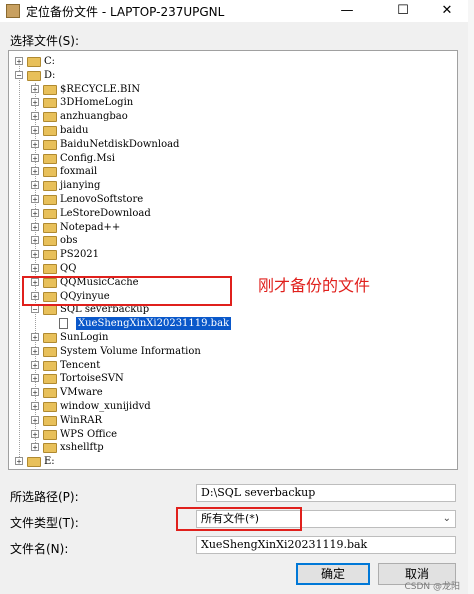  Describe the element at coordinates (333, 574) in the screenshot. I see `ok-button: 确定` at that location.